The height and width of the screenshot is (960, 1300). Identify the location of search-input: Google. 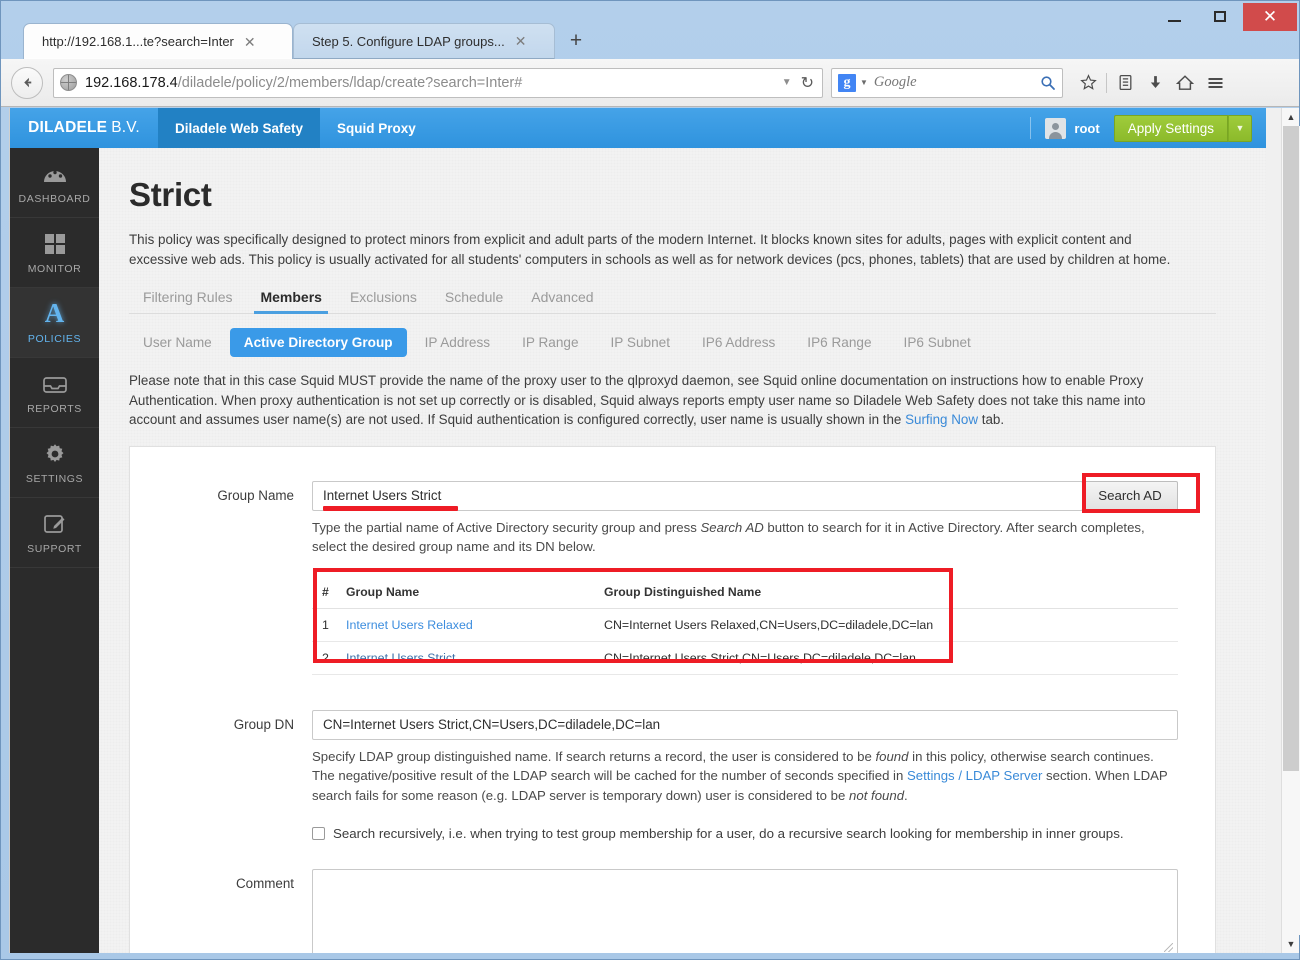
(957, 82).